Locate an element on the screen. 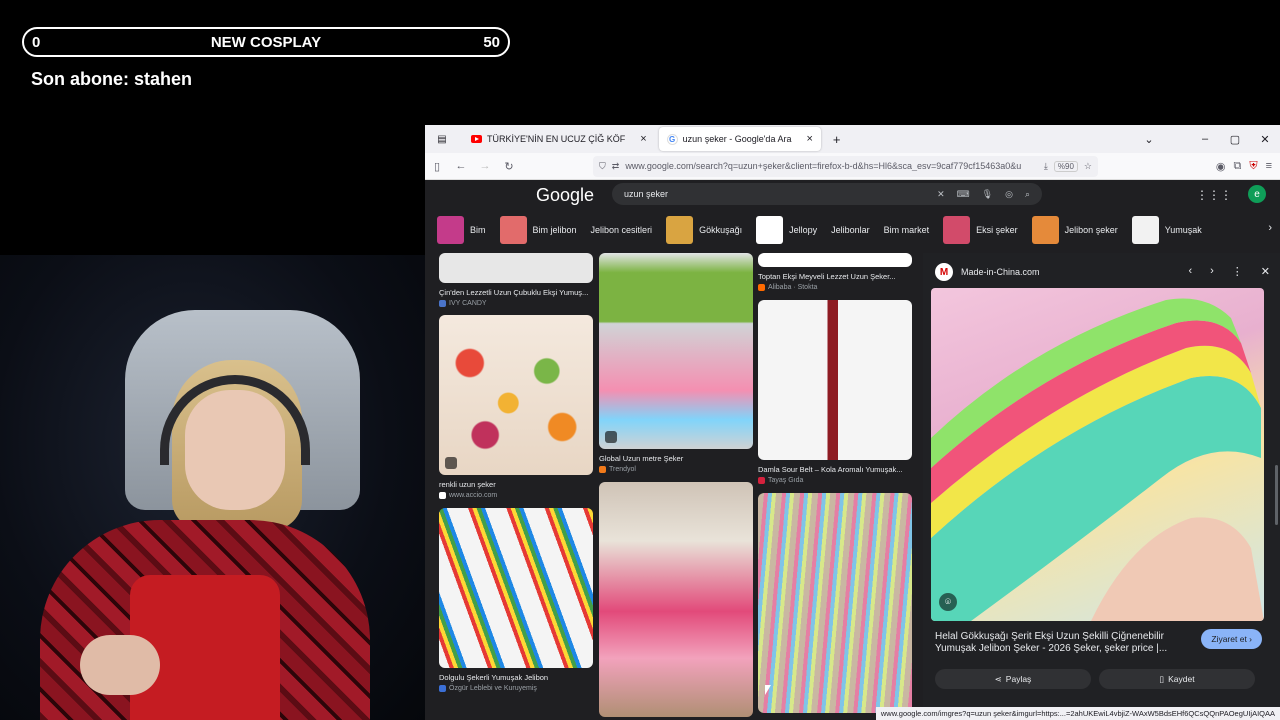 This screenshot has width=1280, height=720. chip: Jelibon şeker is located at coordinates (1081, 230).